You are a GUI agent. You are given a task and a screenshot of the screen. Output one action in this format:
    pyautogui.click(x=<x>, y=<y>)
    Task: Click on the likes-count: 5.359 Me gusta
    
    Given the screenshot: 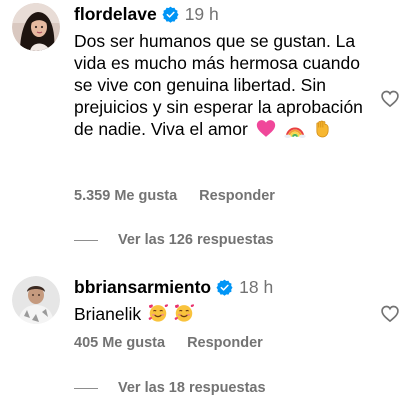 What is the action you would take?
    pyautogui.click(x=125, y=196)
    